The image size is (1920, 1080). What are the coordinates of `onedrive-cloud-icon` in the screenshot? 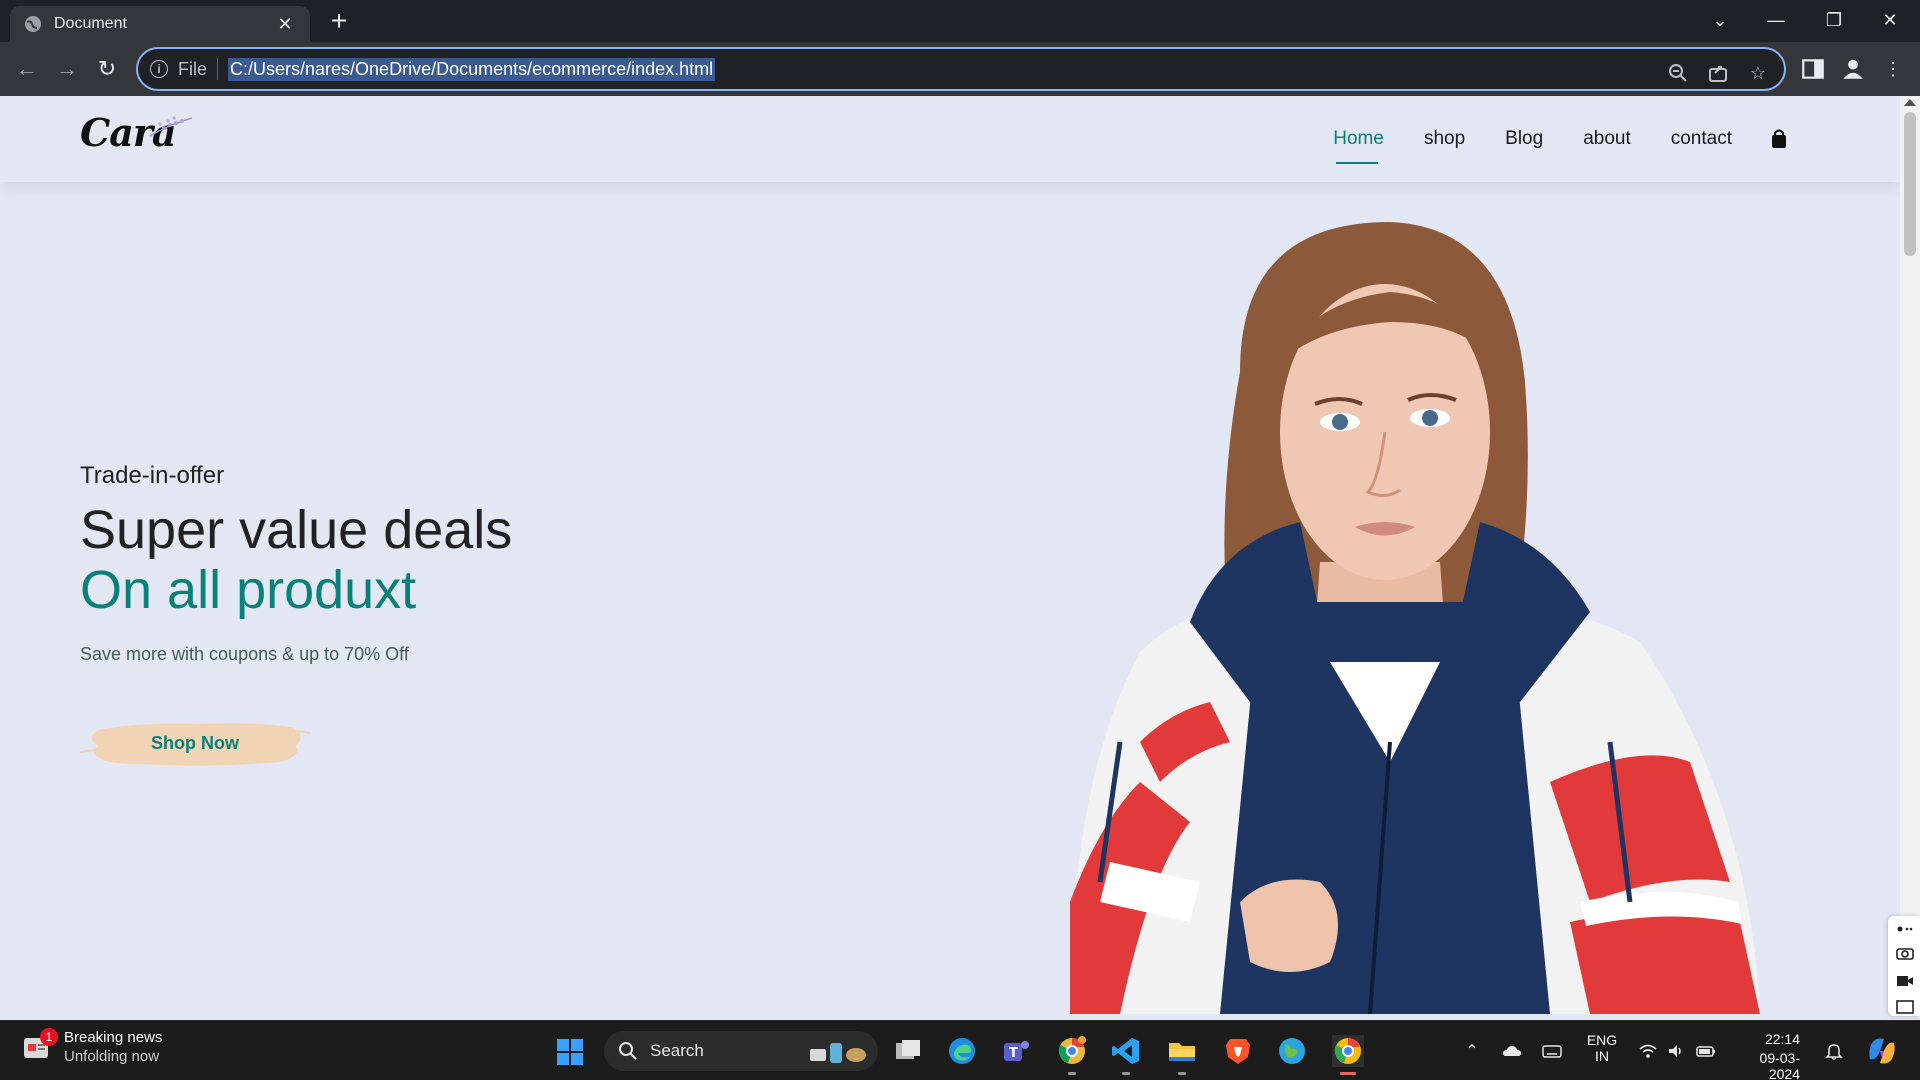 It's located at (1512, 1051).